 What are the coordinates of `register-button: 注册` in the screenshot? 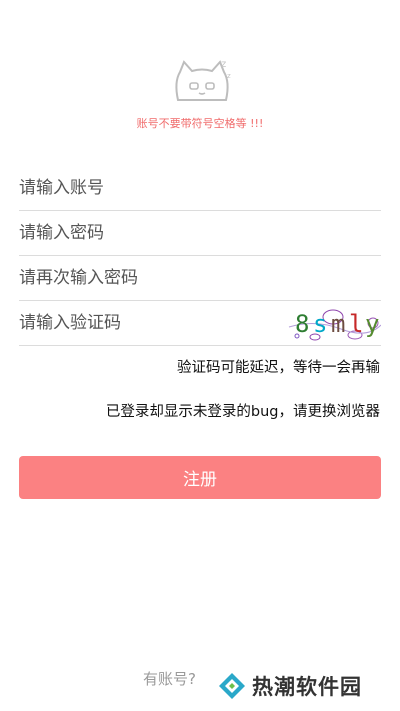 It's located at (200, 477).